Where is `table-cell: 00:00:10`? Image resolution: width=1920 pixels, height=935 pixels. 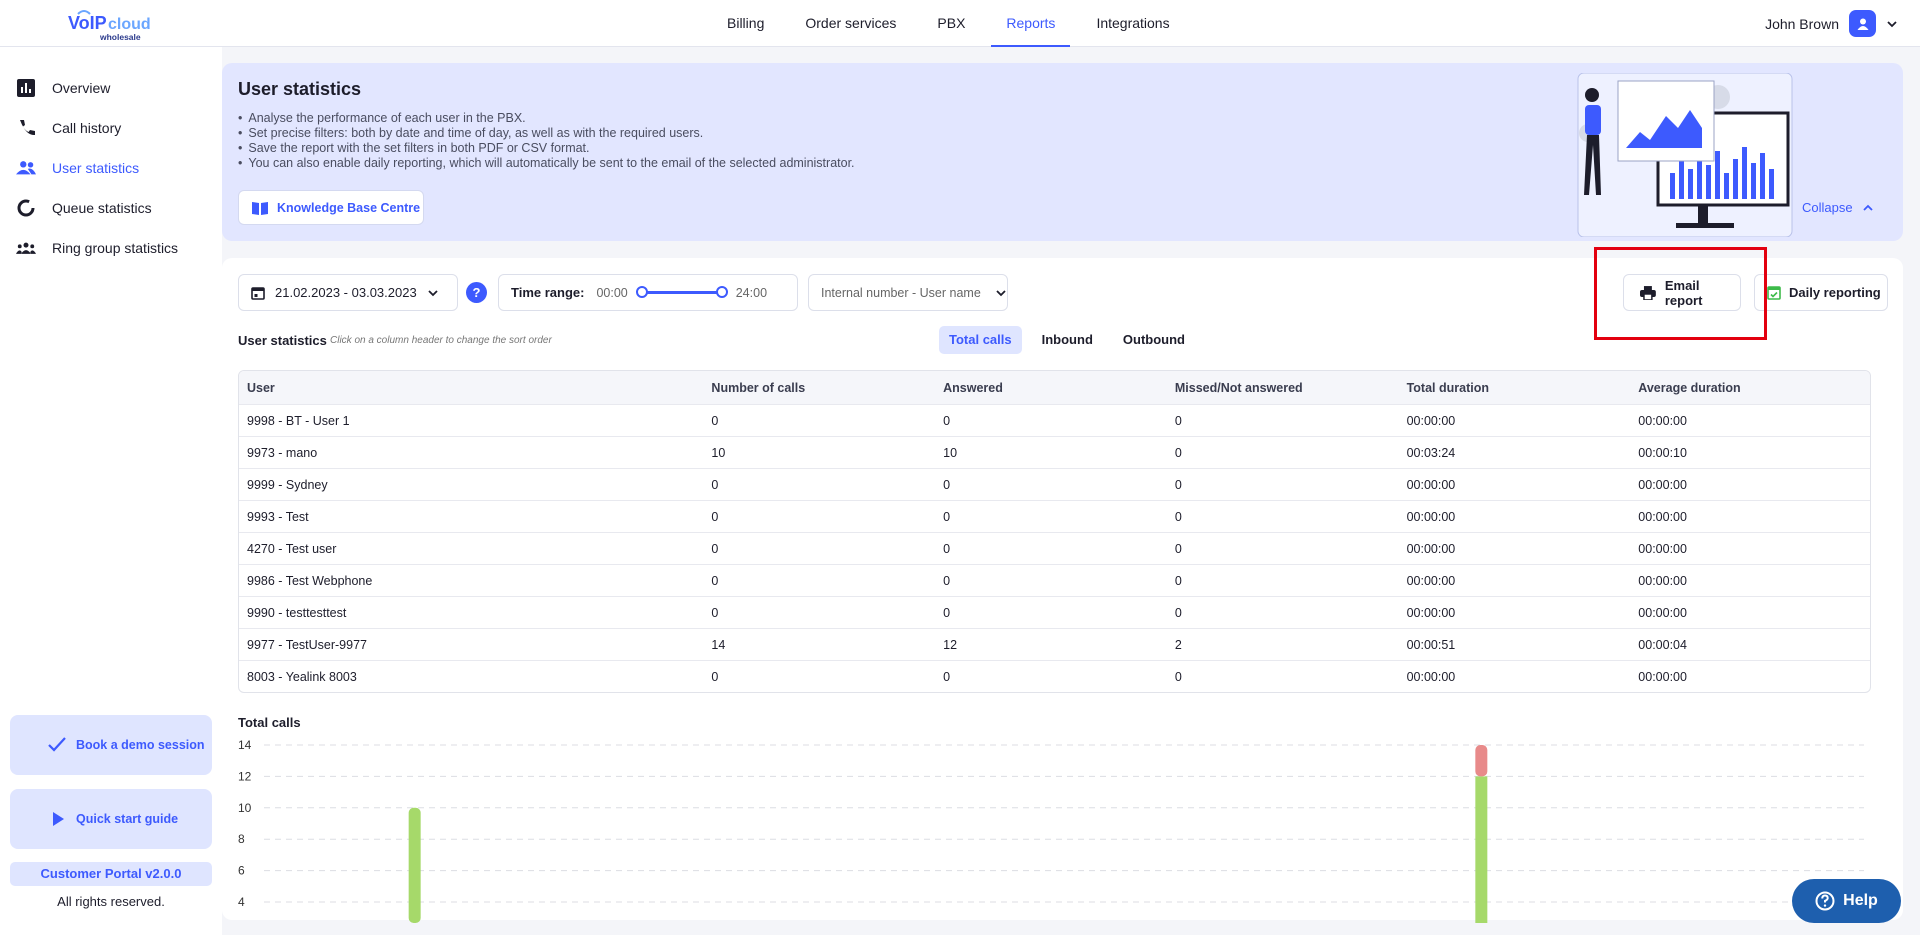 table-cell: 00:00:10 is located at coordinates (1662, 452).